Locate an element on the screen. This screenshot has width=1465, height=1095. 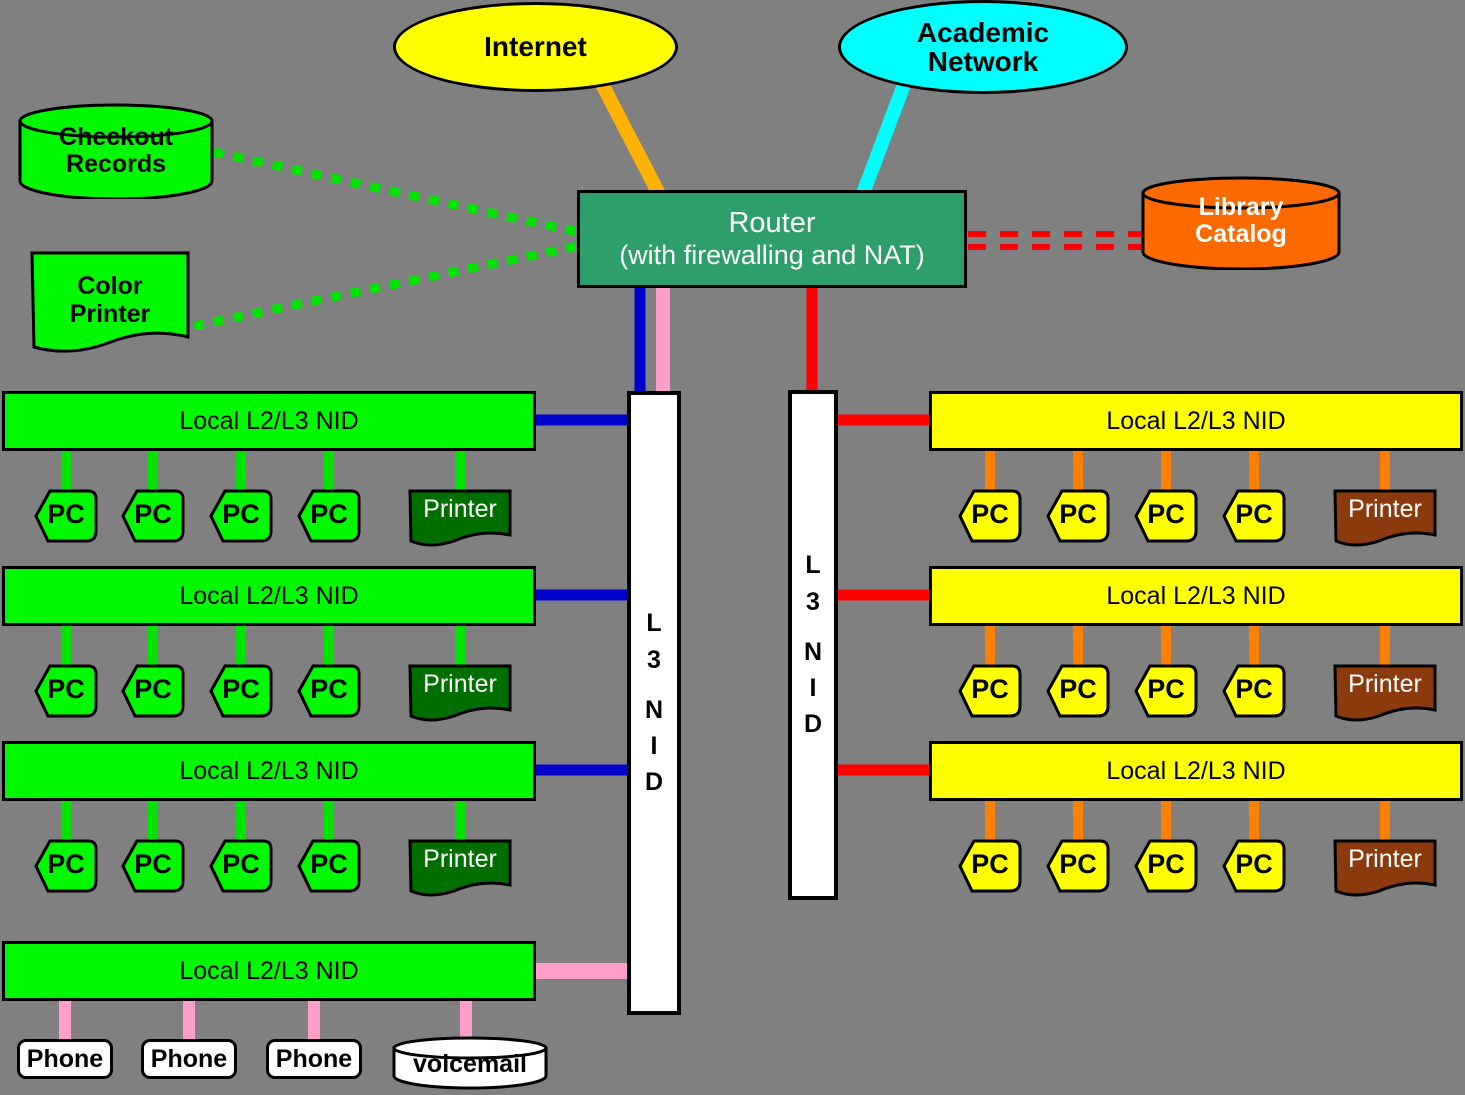
pc-left-1-2: PC is located at coordinates (153, 516).